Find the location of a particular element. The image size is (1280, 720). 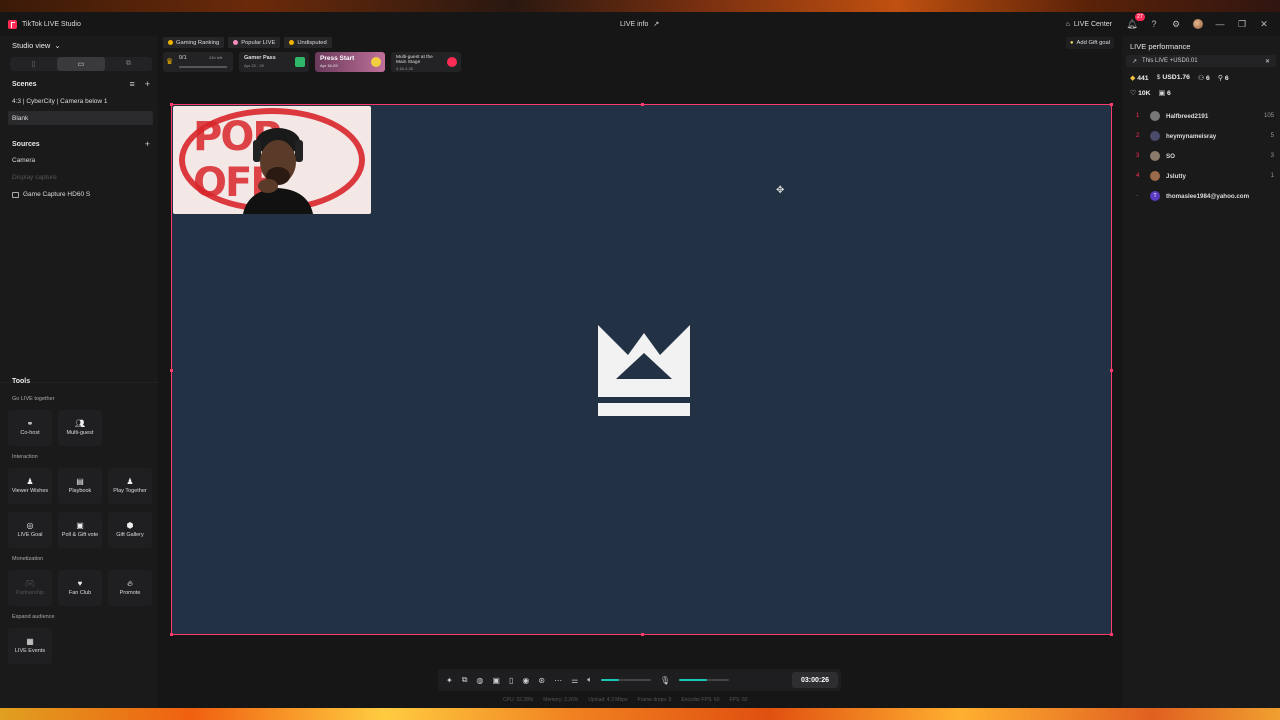

fan-club-button: ♥ Fan Club is located at coordinates (80, 588).